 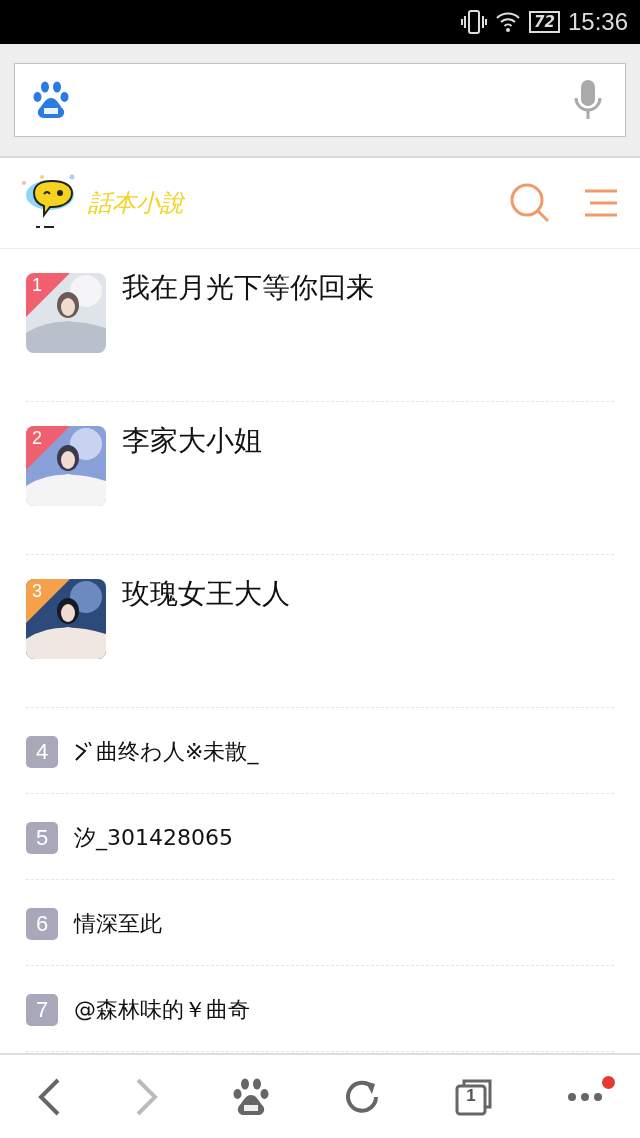 I want to click on rank-number: 3, so click(x=37, y=591).